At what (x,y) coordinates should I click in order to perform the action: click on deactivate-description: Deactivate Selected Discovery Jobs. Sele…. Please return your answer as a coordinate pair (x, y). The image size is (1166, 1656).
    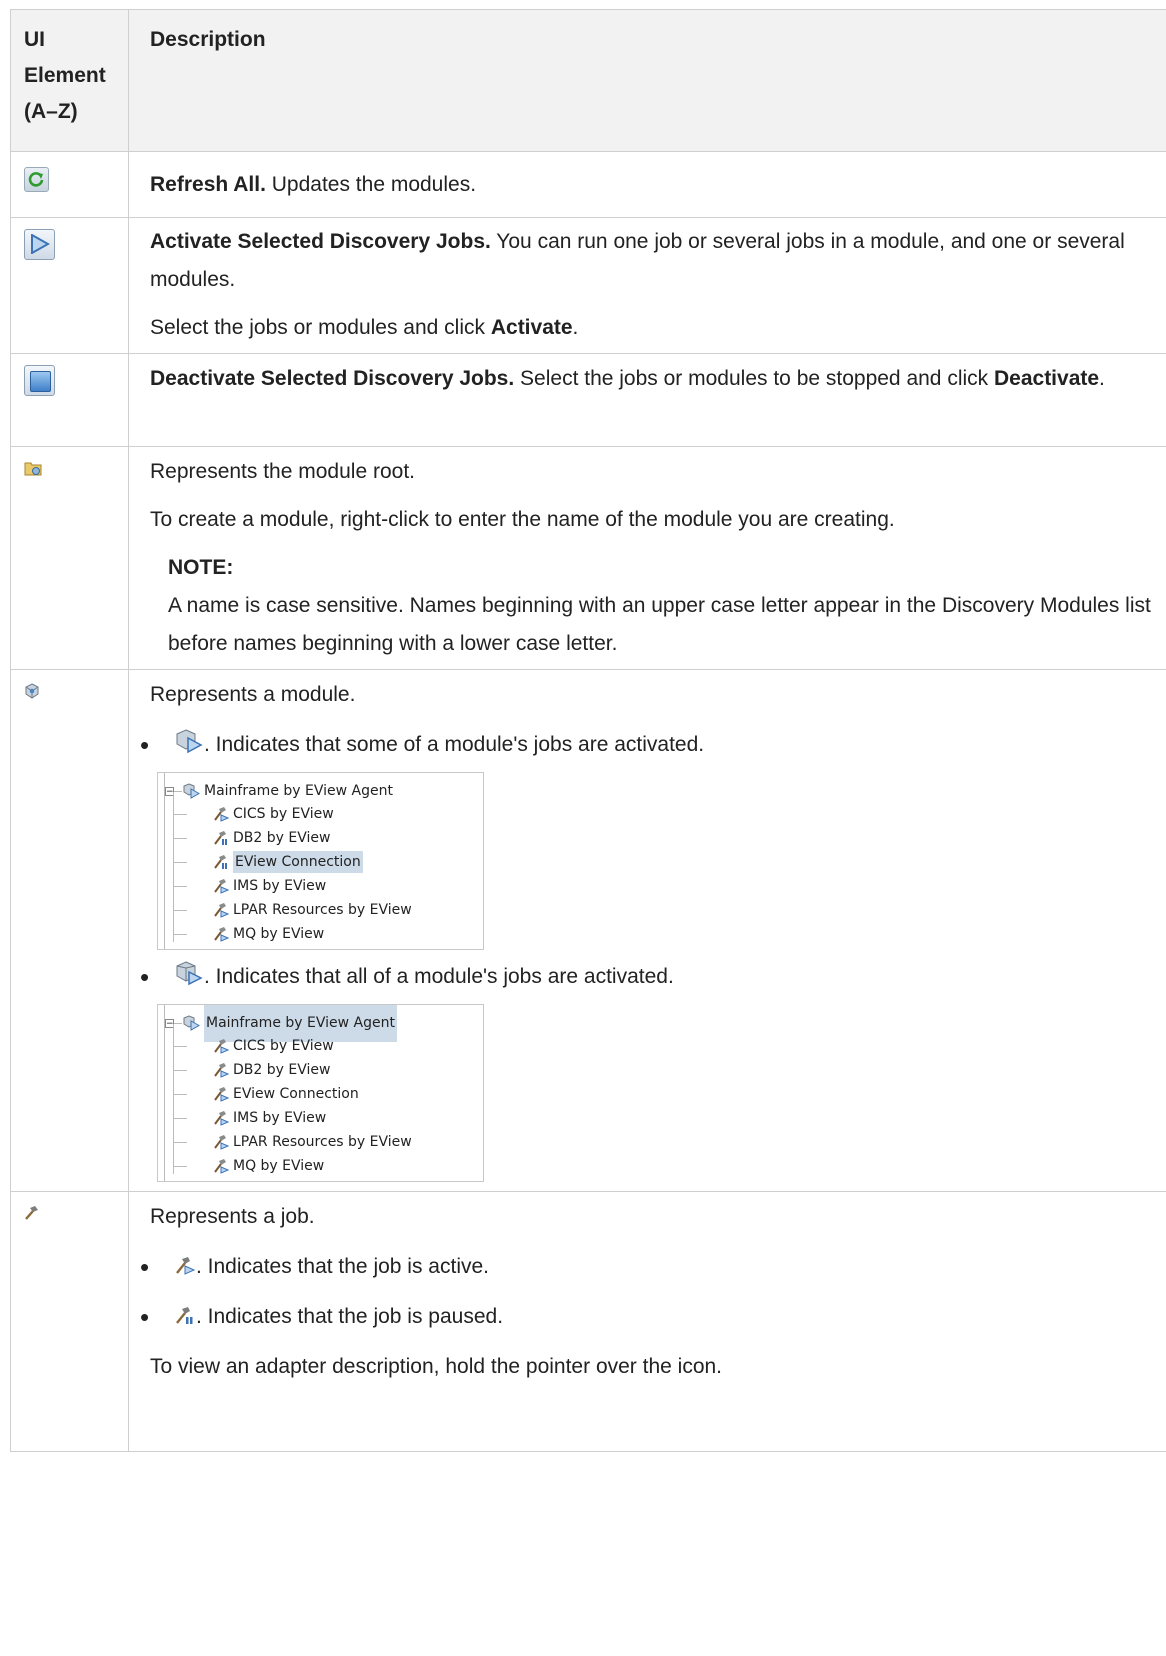
    Looking at the image, I should click on (627, 378).